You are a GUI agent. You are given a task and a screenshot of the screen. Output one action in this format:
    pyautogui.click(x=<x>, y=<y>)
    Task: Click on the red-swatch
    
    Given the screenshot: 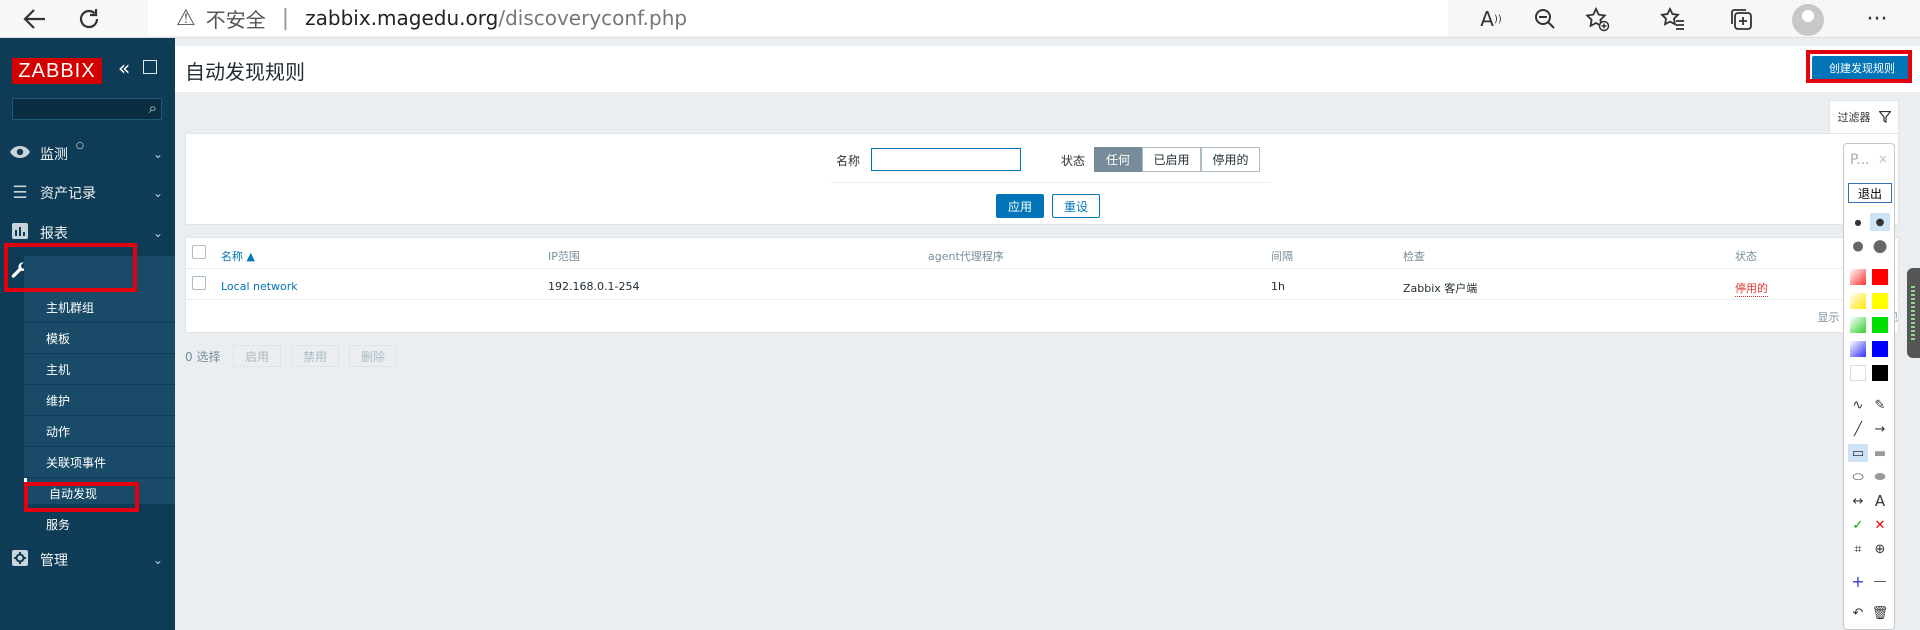 What is the action you would take?
    pyautogui.click(x=1880, y=277)
    